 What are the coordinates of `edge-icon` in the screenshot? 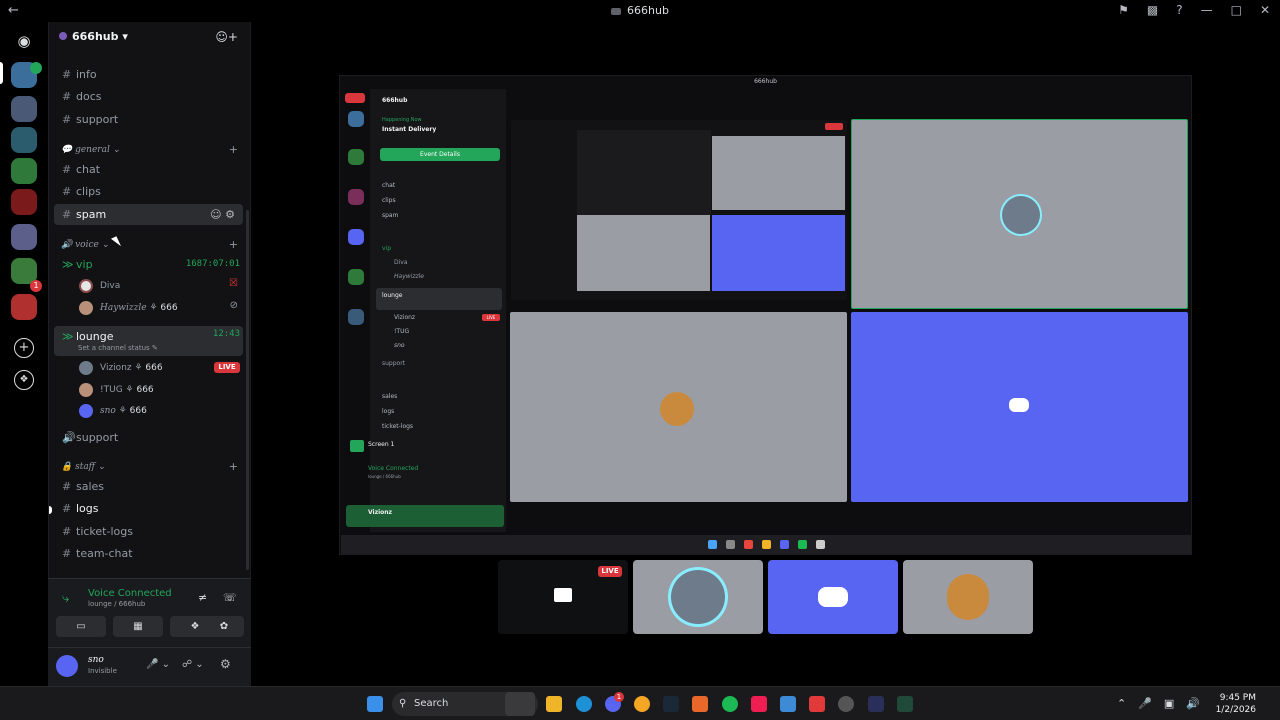 It's located at (584, 704).